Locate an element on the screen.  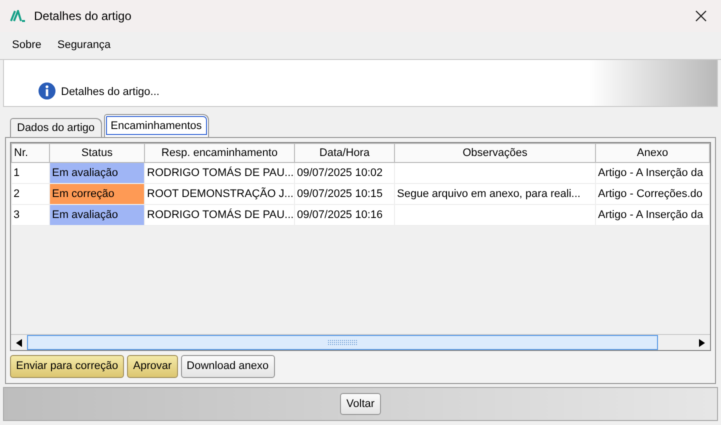
table-cell: 2 is located at coordinates (31, 194).